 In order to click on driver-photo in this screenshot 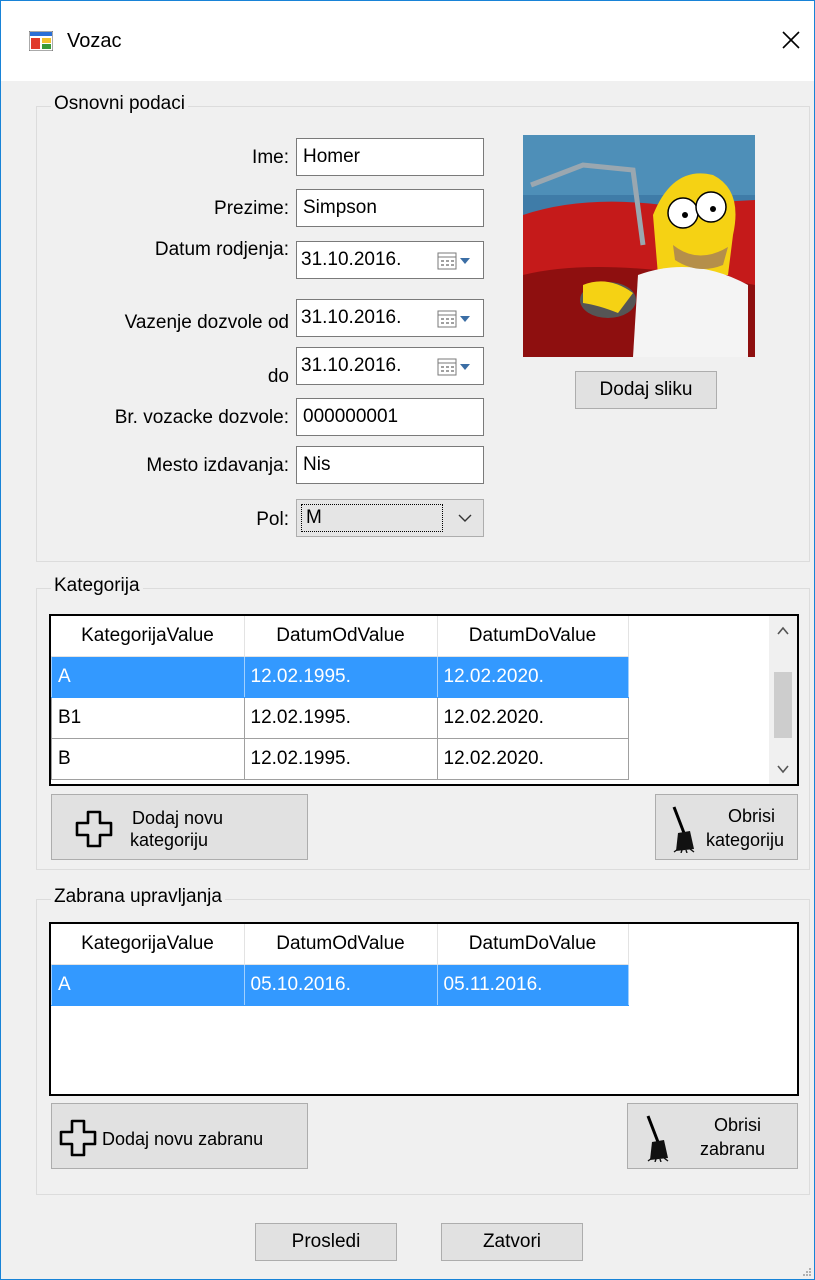, I will do `click(639, 246)`.